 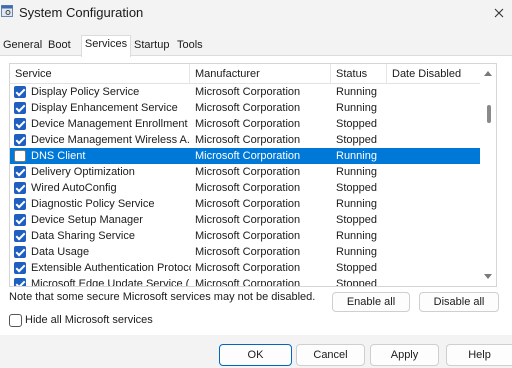 I want to click on hide-microsoft-services-label: Hide all Microsoft services, so click(x=89, y=320).